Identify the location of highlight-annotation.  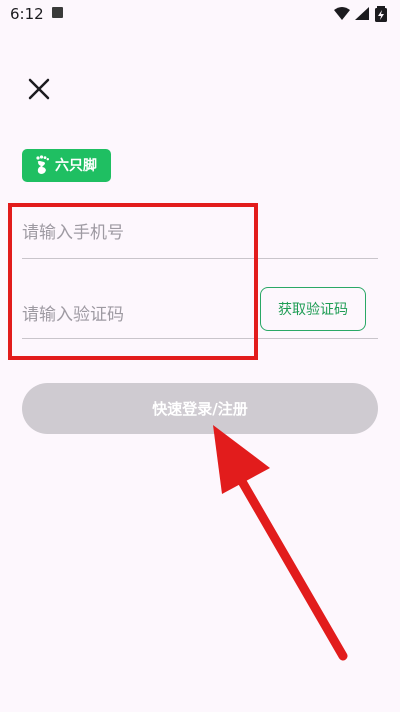
(133, 281).